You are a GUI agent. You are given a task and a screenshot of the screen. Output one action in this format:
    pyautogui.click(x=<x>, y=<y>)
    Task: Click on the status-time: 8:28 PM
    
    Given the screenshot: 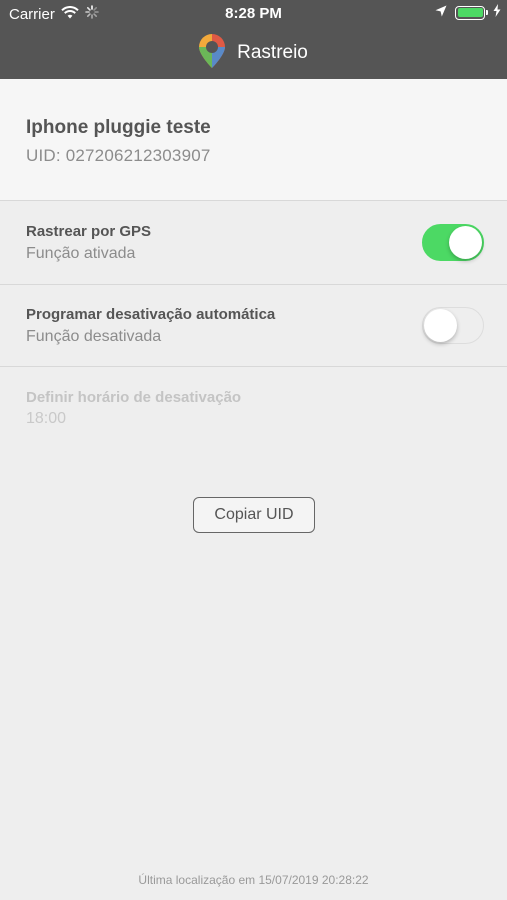 What is the action you would take?
    pyautogui.click(x=253, y=13)
    